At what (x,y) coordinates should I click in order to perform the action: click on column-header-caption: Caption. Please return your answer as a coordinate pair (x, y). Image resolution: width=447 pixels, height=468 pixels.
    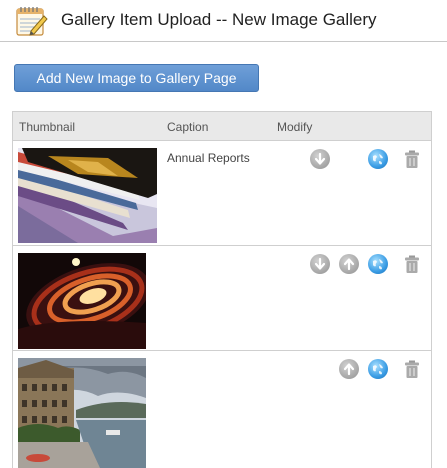
    Looking at the image, I should click on (188, 127).